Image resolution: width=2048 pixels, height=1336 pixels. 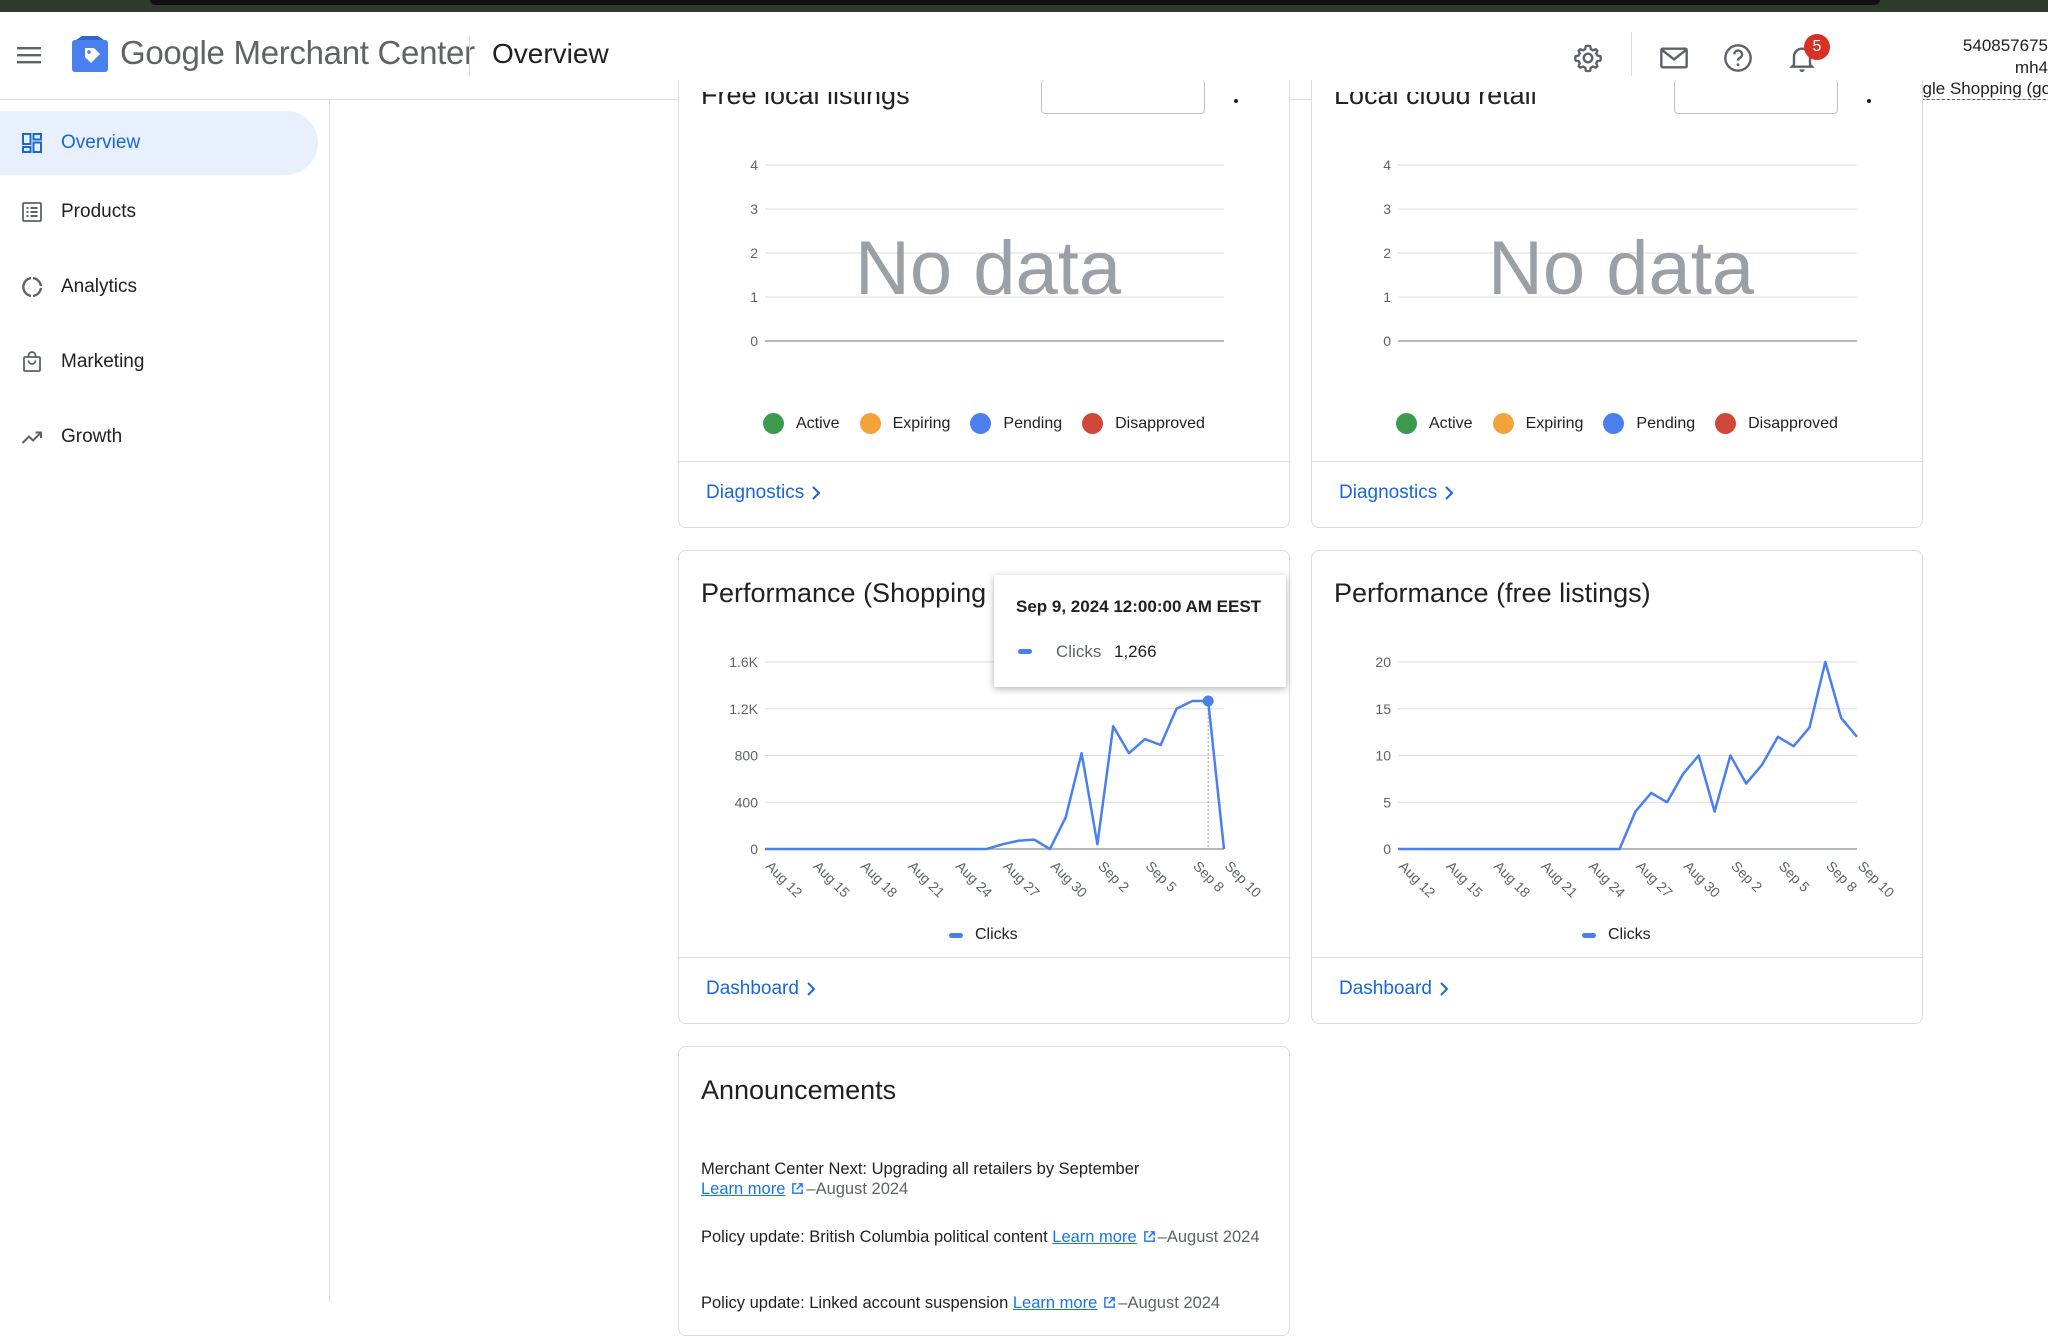 I want to click on tooltip-series-dash, so click(x=1025, y=651).